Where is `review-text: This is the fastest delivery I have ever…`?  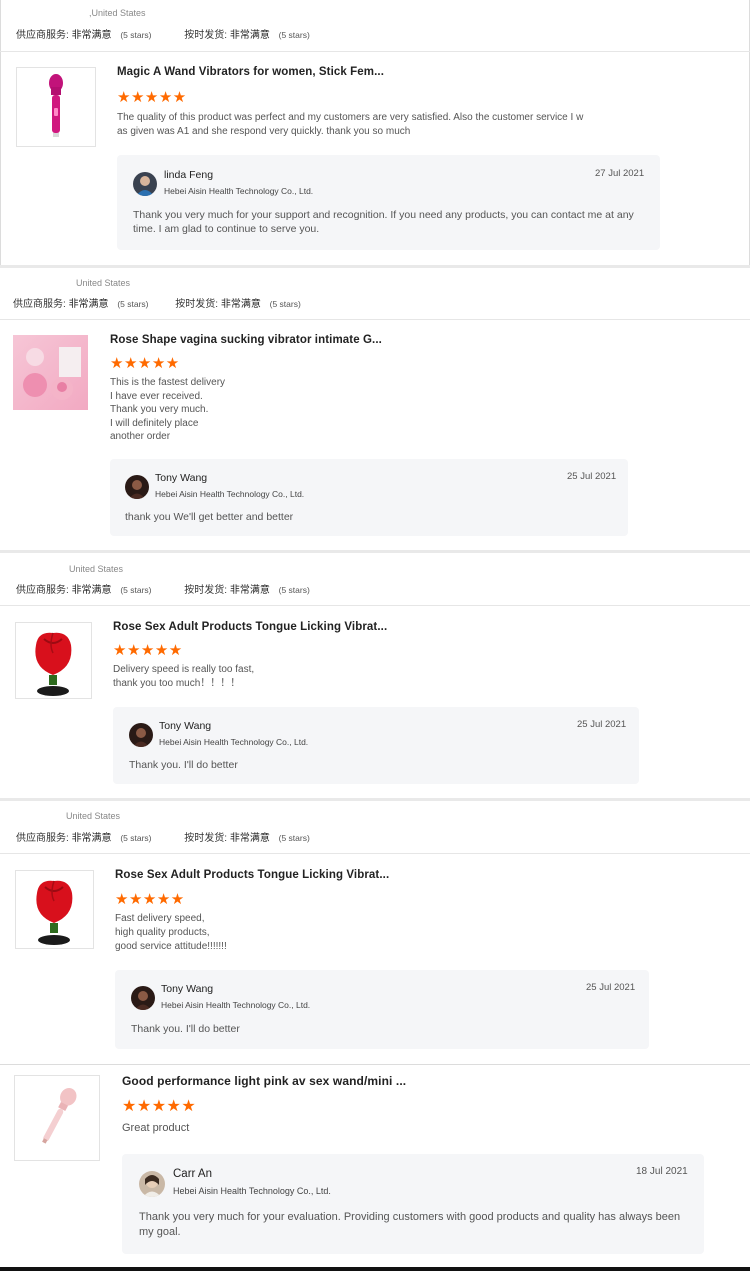
review-text: This is the fastest delivery I have ever… is located at coordinates (168, 409).